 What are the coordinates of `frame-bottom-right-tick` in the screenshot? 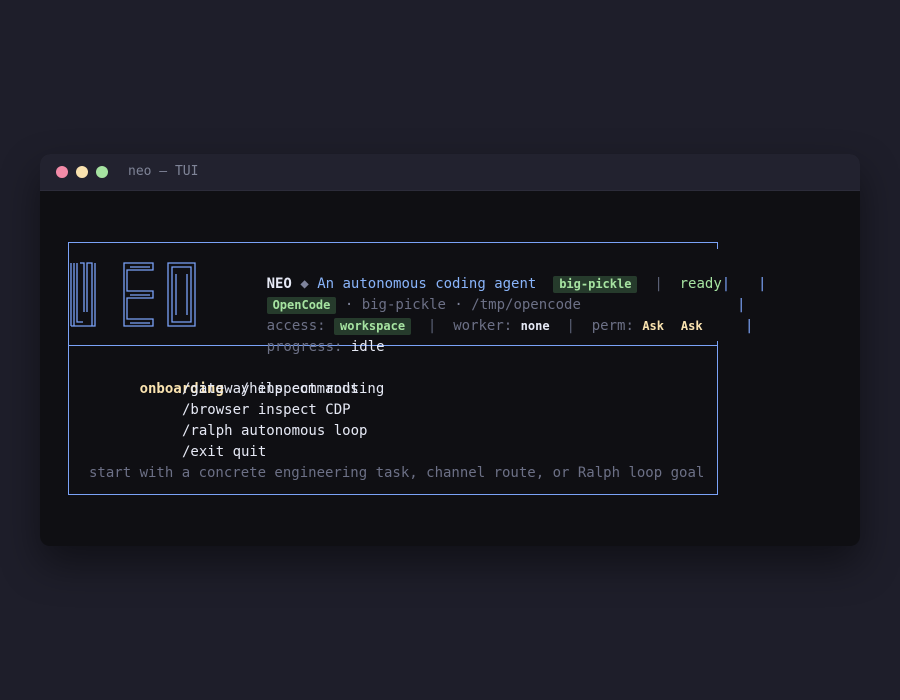 It's located at (717, 491).